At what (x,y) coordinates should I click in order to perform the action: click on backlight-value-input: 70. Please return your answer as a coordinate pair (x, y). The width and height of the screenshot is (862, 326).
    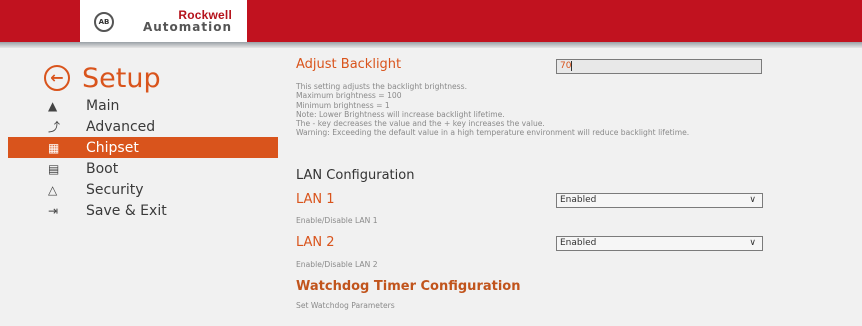
    Looking at the image, I should click on (659, 66).